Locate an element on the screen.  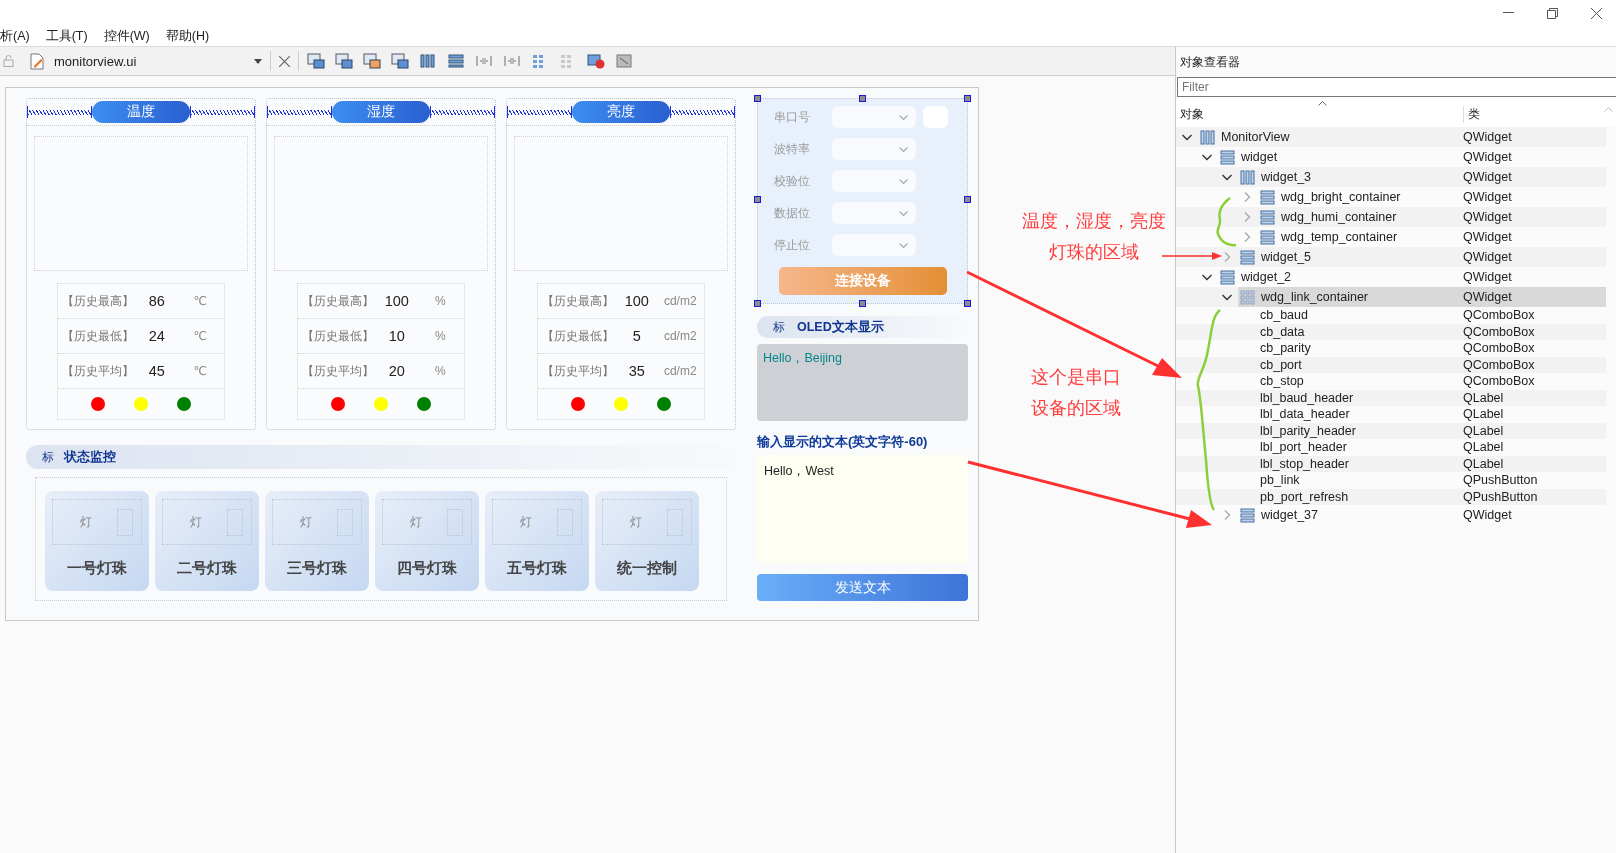
minimize-icon is located at coordinates (1508, 13).